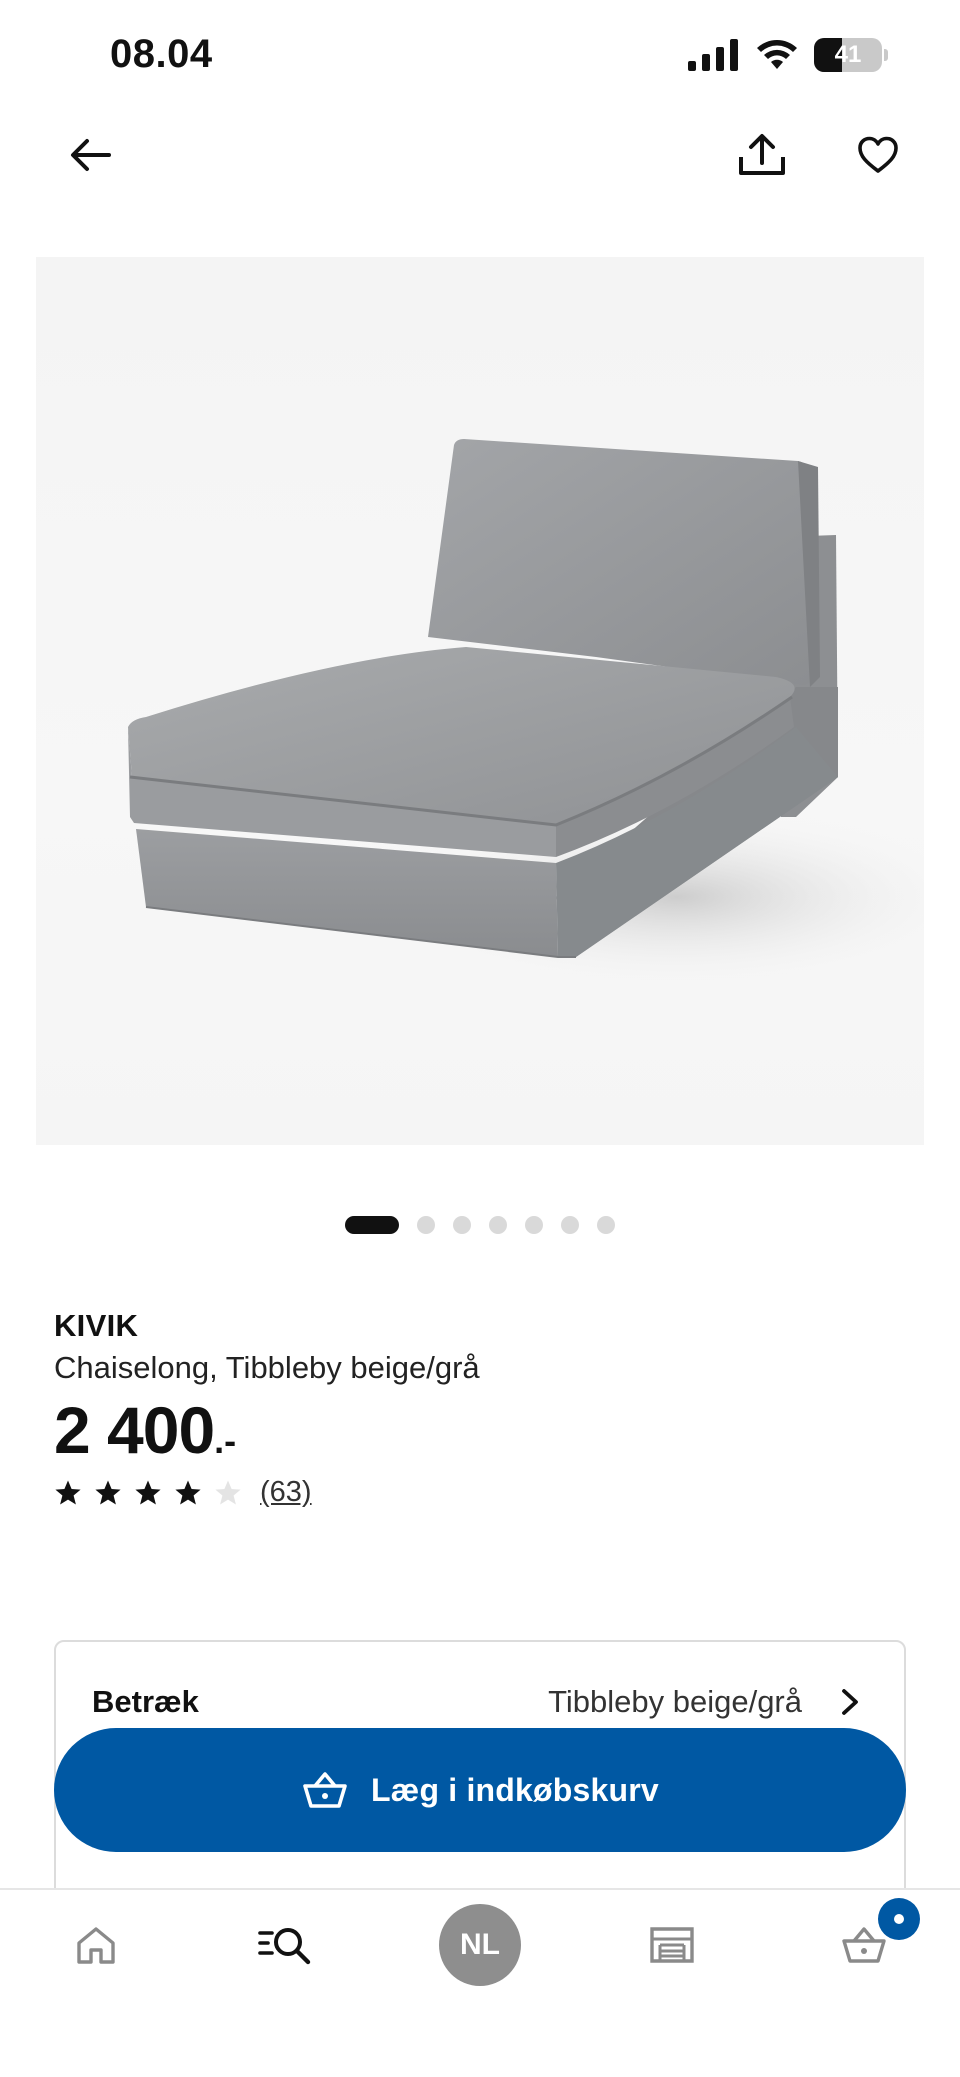 Image resolution: width=960 pixels, height=2077 pixels. What do you see at coordinates (484, 1492) in the screenshot?
I see `rating: (63)` at bounding box center [484, 1492].